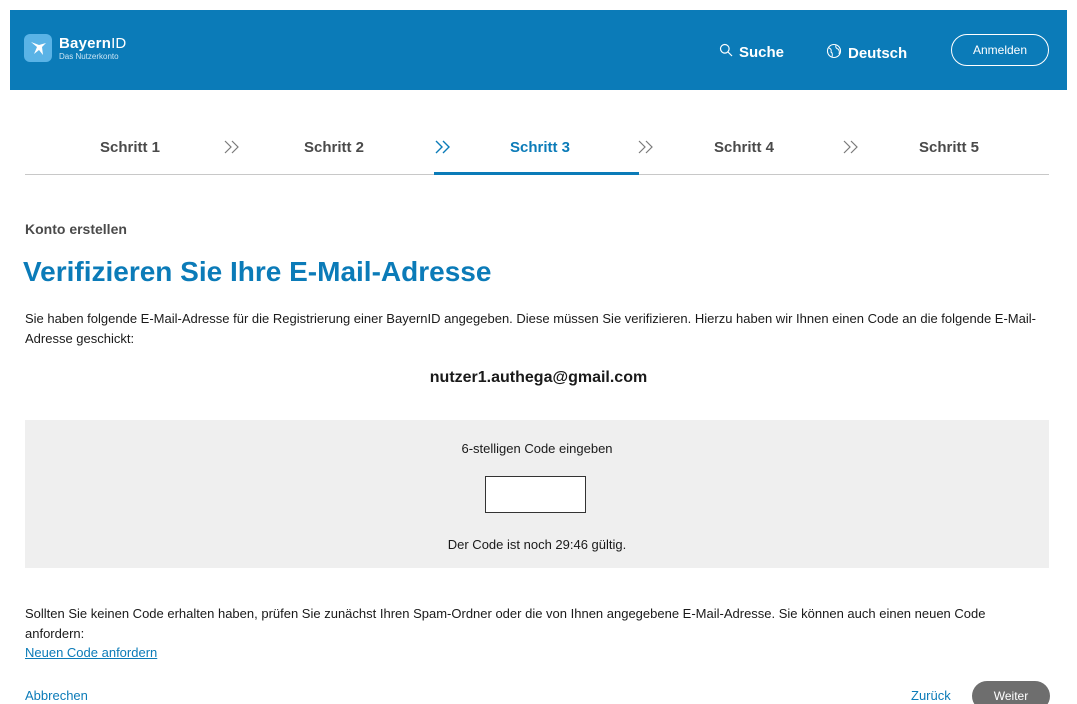  What do you see at coordinates (536, 173) in the screenshot?
I see `active-step-underline` at bounding box center [536, 173].